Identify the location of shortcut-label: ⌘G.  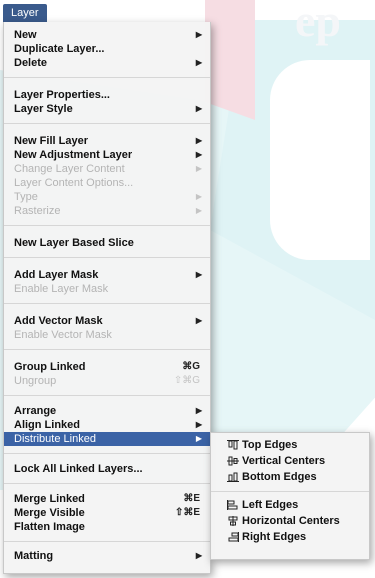
(191, 366).